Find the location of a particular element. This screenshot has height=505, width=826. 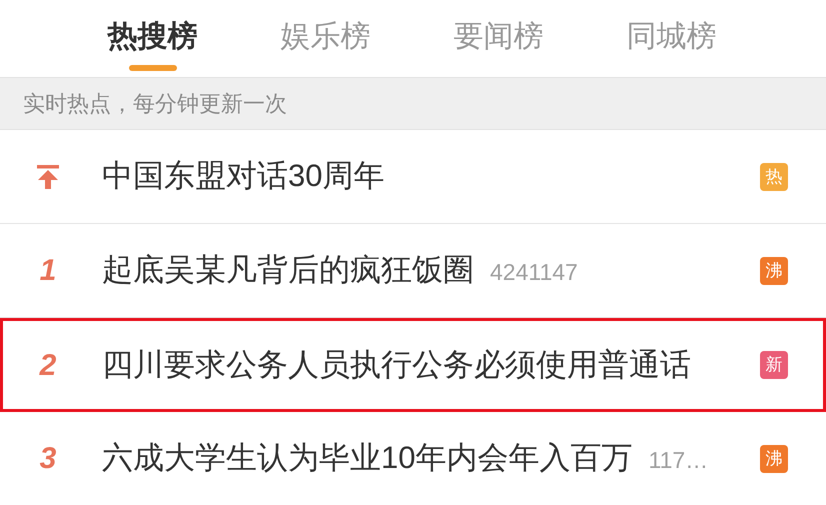

tab: 热搜榜 is located at coordinates (152, 38).